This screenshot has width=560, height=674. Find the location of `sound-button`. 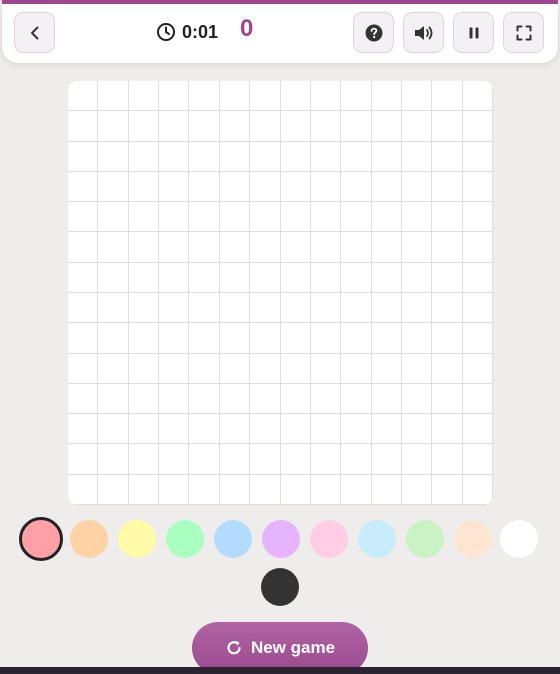

sound-button is located at coordinates (423, 32).